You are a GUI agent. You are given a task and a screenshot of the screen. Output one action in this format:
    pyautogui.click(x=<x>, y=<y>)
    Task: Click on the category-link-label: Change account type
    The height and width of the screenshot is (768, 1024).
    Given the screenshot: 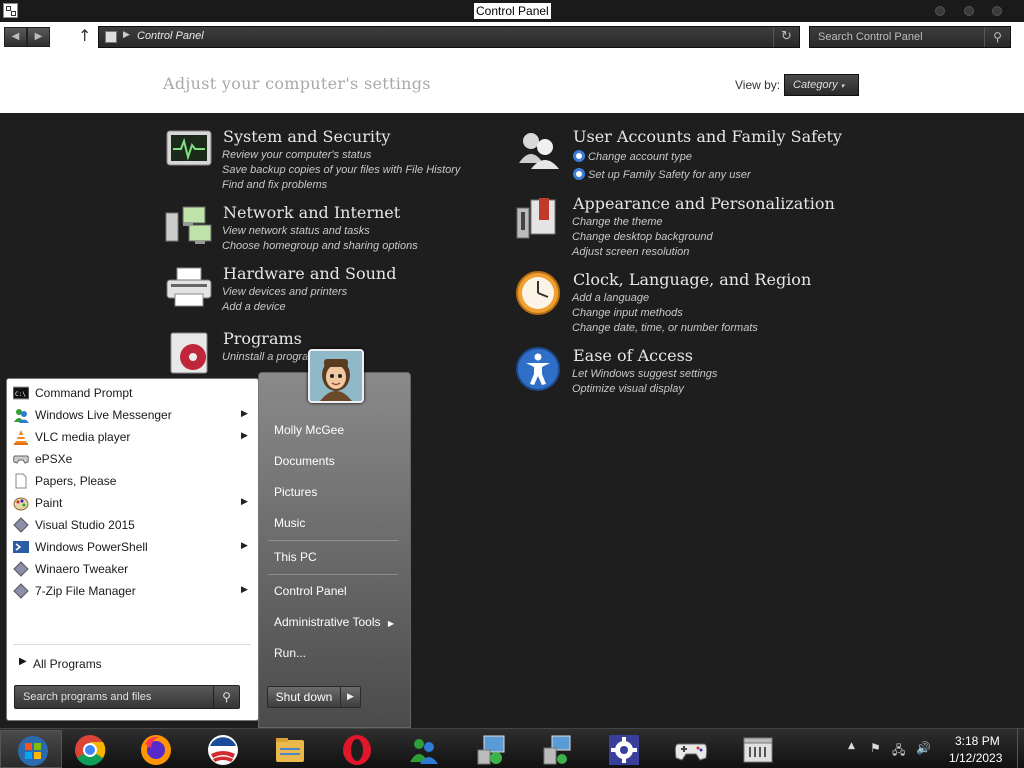 What is the action you would take?
    pyautogui.click(x=640, y=157)
    